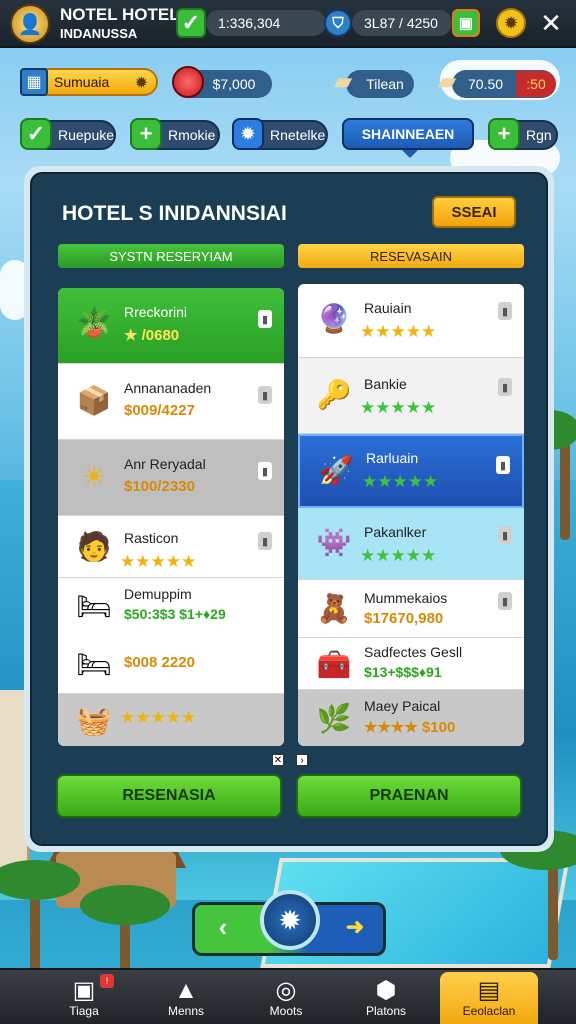  What do you see at coordinates (411, 609) in the screenshot?
I see `list-item: 🧸 Mummekaios $17670,980 ▮` at bounding box center [411, 609].